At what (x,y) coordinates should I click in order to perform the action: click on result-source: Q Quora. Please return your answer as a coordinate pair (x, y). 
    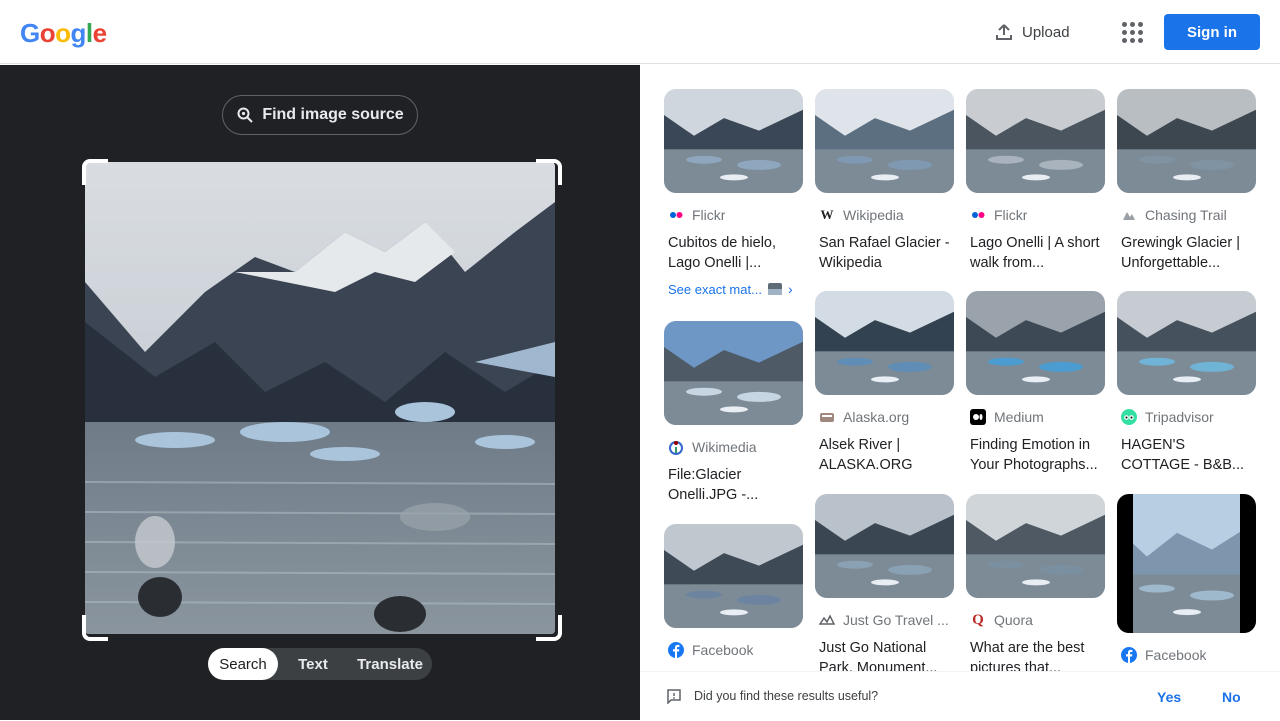
    Looking at the image, I should click on (1035, 620).